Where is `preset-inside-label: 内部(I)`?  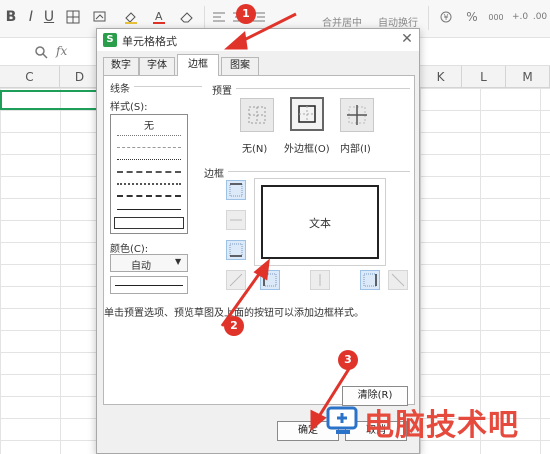 preset-inside-label: 内部(I) is located at coordinates (355, 149).